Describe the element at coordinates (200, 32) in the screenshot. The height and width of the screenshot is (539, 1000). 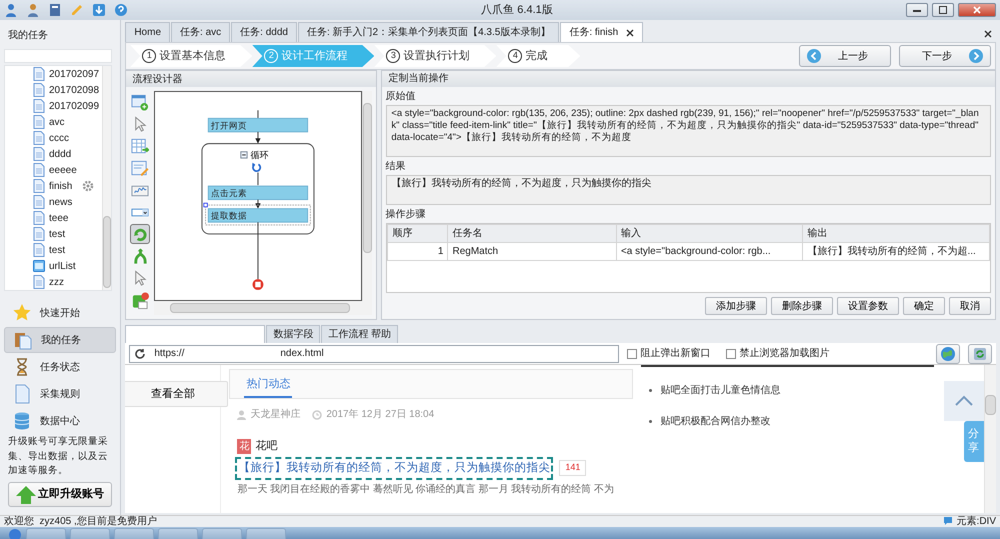
I see `document-tab: 任务: avc` at that location.